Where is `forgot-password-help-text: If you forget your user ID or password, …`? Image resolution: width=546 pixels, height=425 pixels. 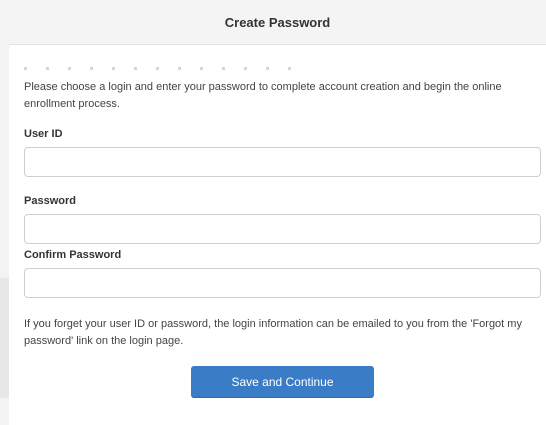 forgot-password-help-text: If you forget your user ID or password, … is located at coordinates (273, 332).